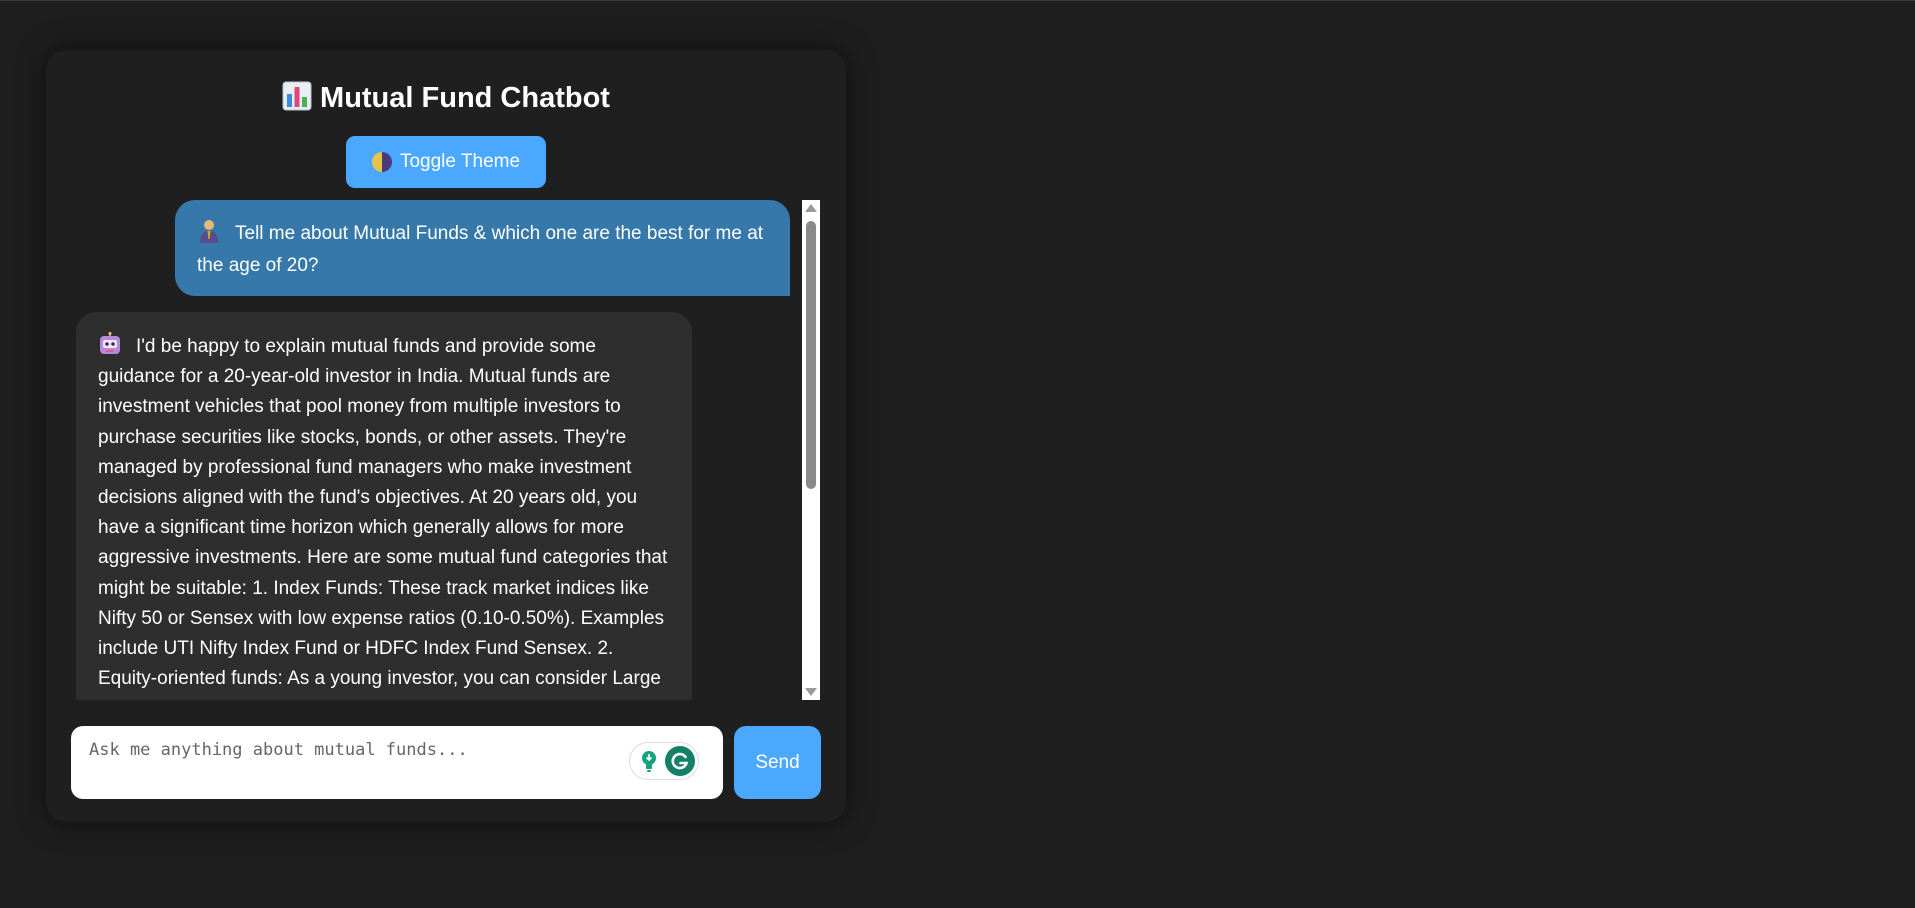  What do you see at coordinates (209, 231) in the screenshot?
I see `person-icon` at bounding box center [209, 231].